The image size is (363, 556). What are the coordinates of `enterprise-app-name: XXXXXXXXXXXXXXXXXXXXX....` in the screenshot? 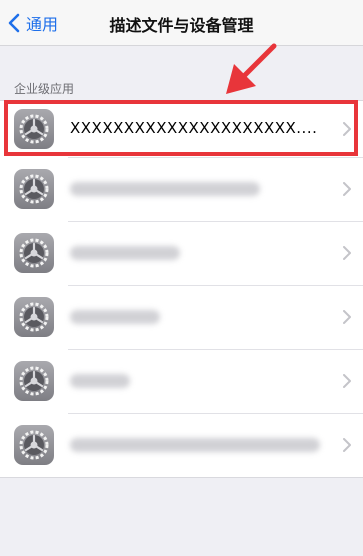 It's located at (194, 128).